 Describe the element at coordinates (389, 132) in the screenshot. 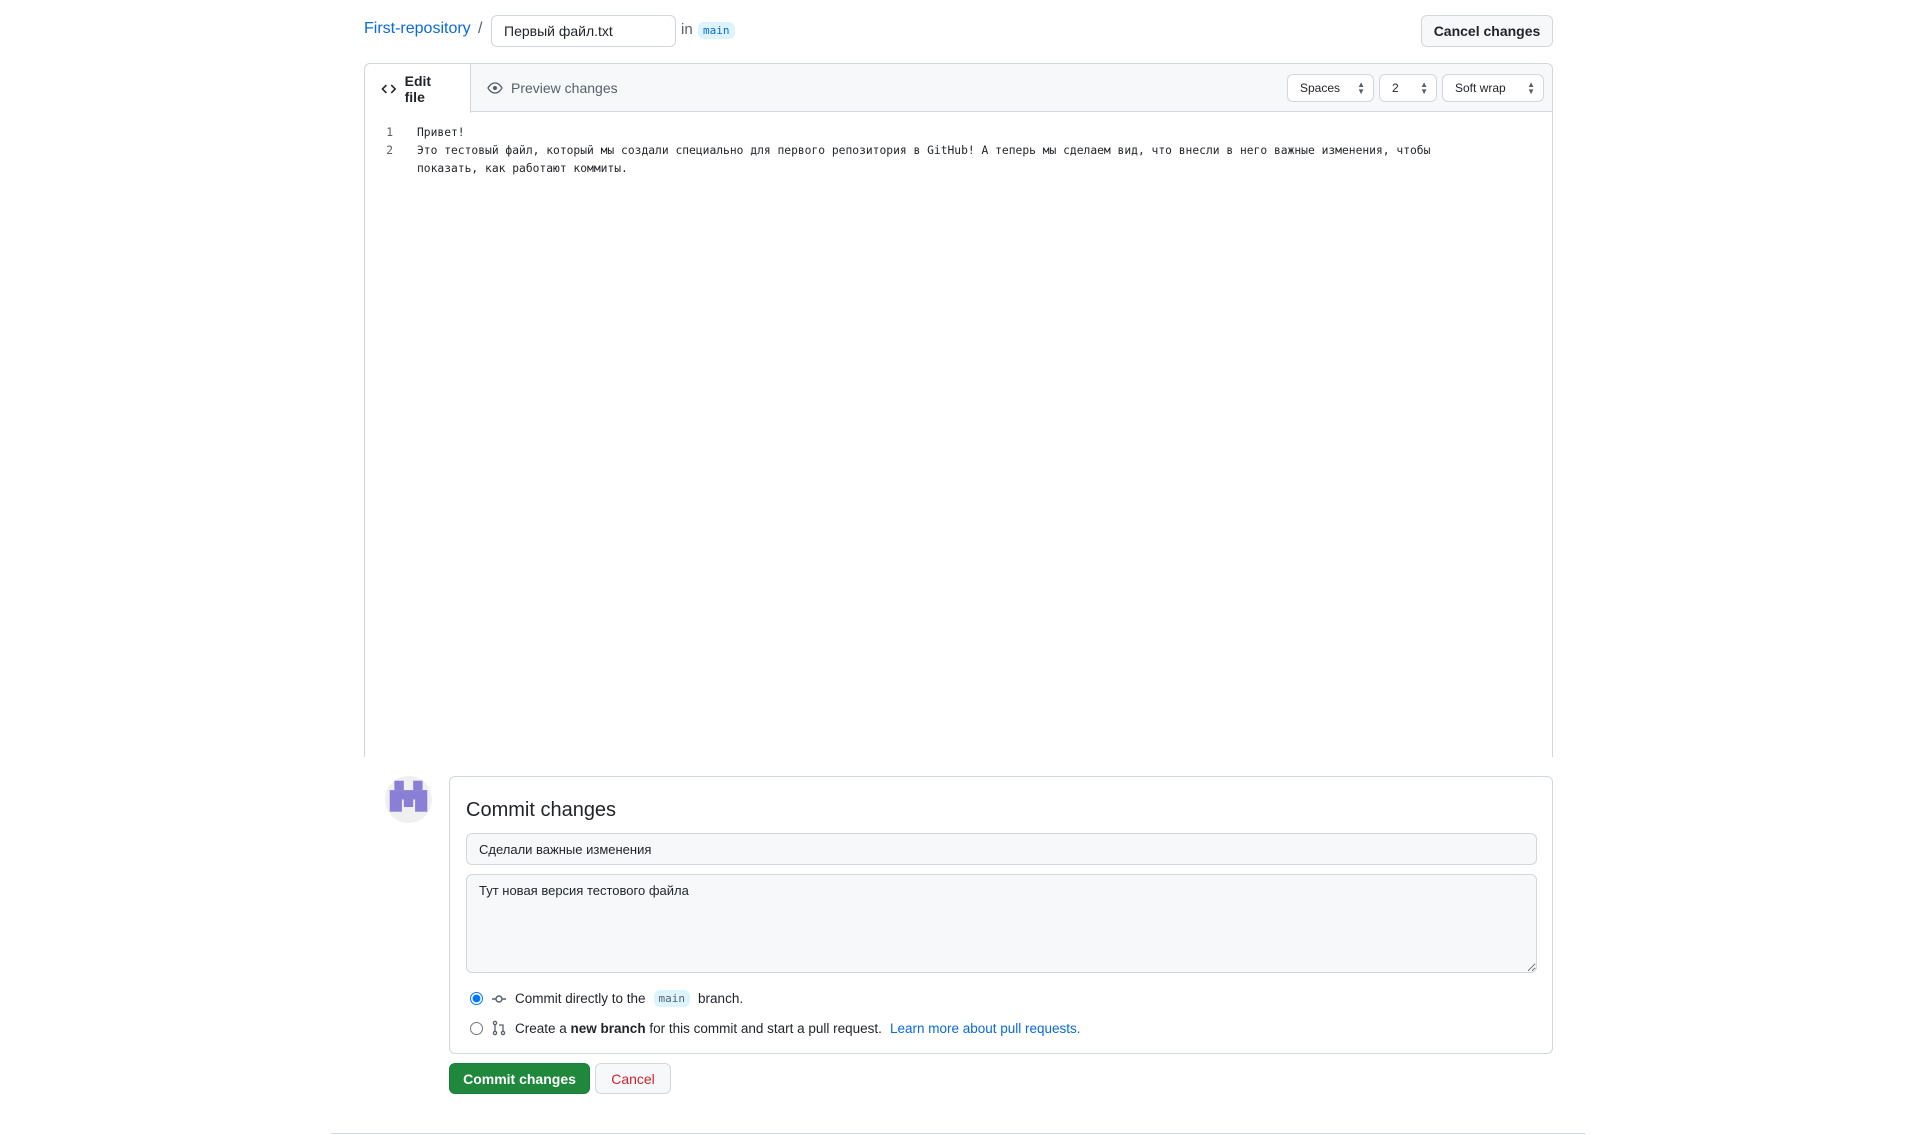

I see `line-number: 1` at that location.